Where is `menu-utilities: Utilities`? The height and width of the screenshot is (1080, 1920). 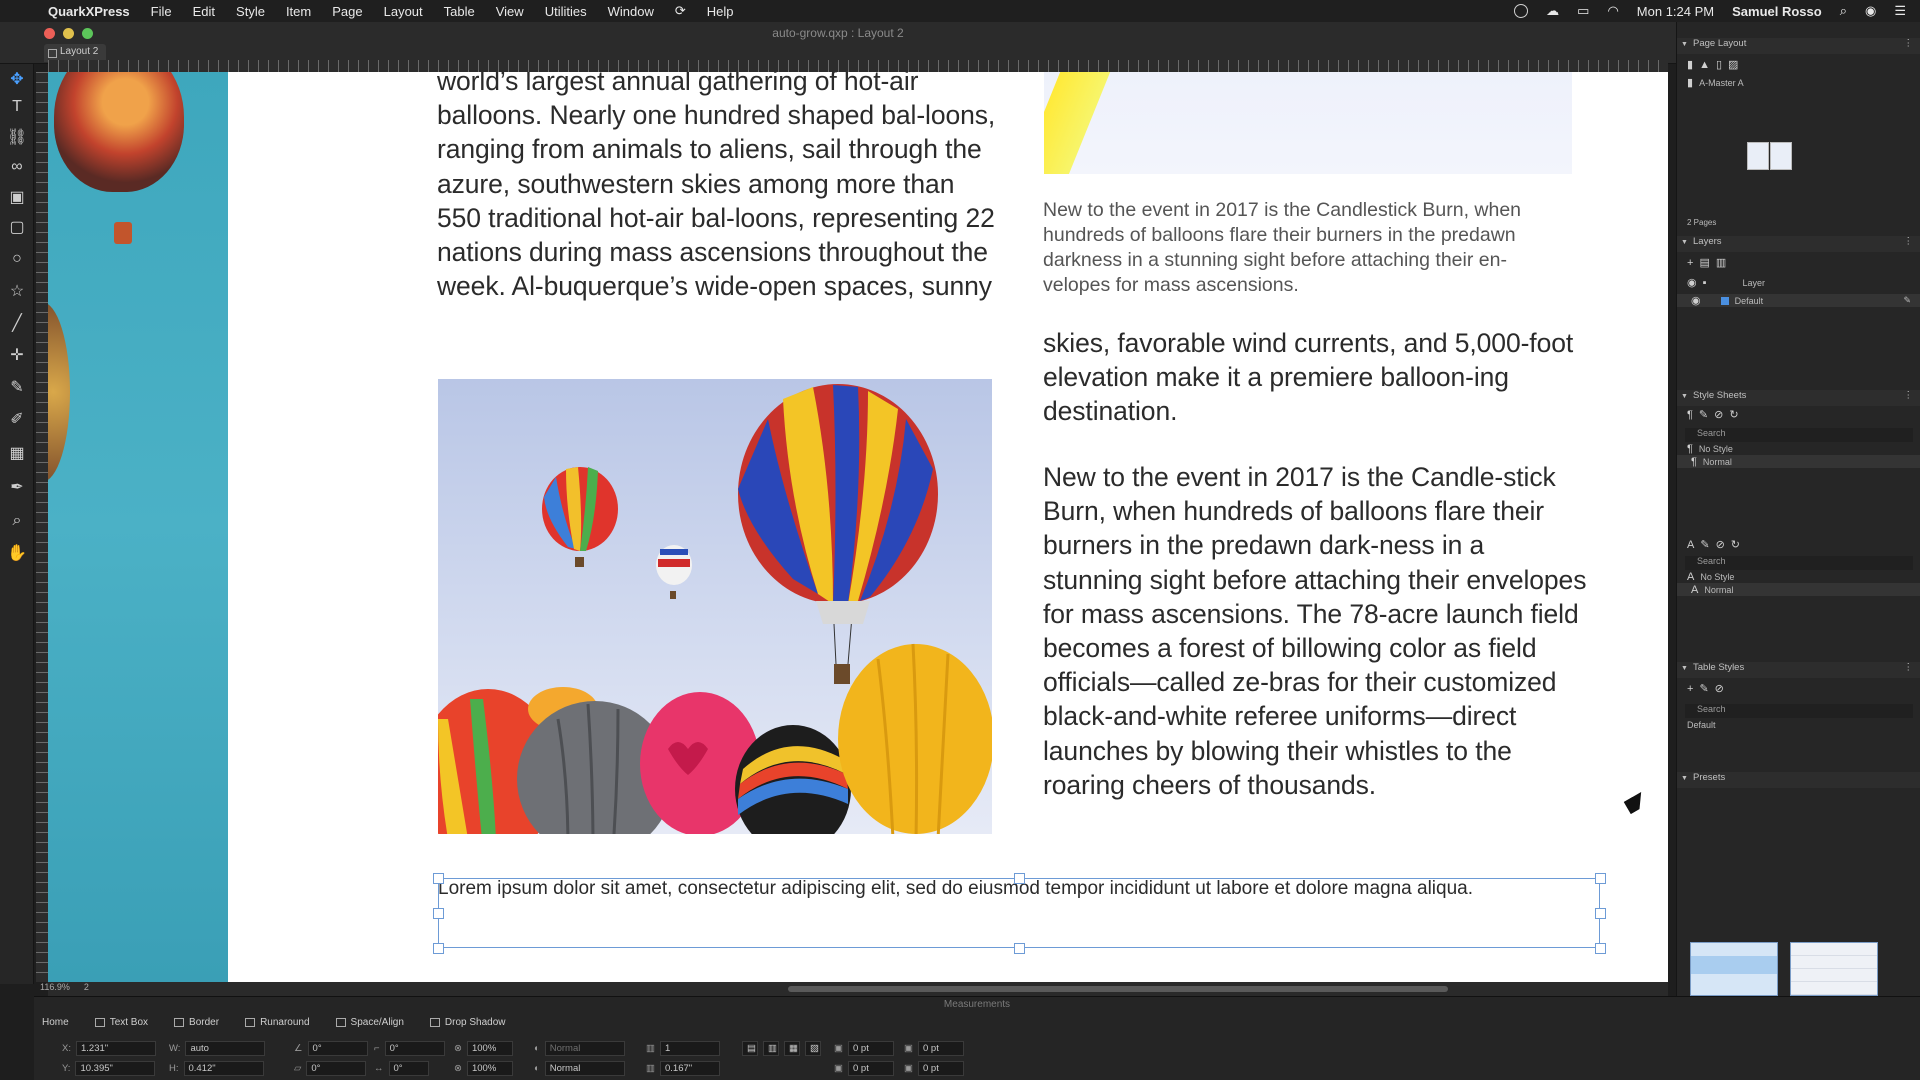 menu-utilities: Utilities is located at coordinates (566, 11).